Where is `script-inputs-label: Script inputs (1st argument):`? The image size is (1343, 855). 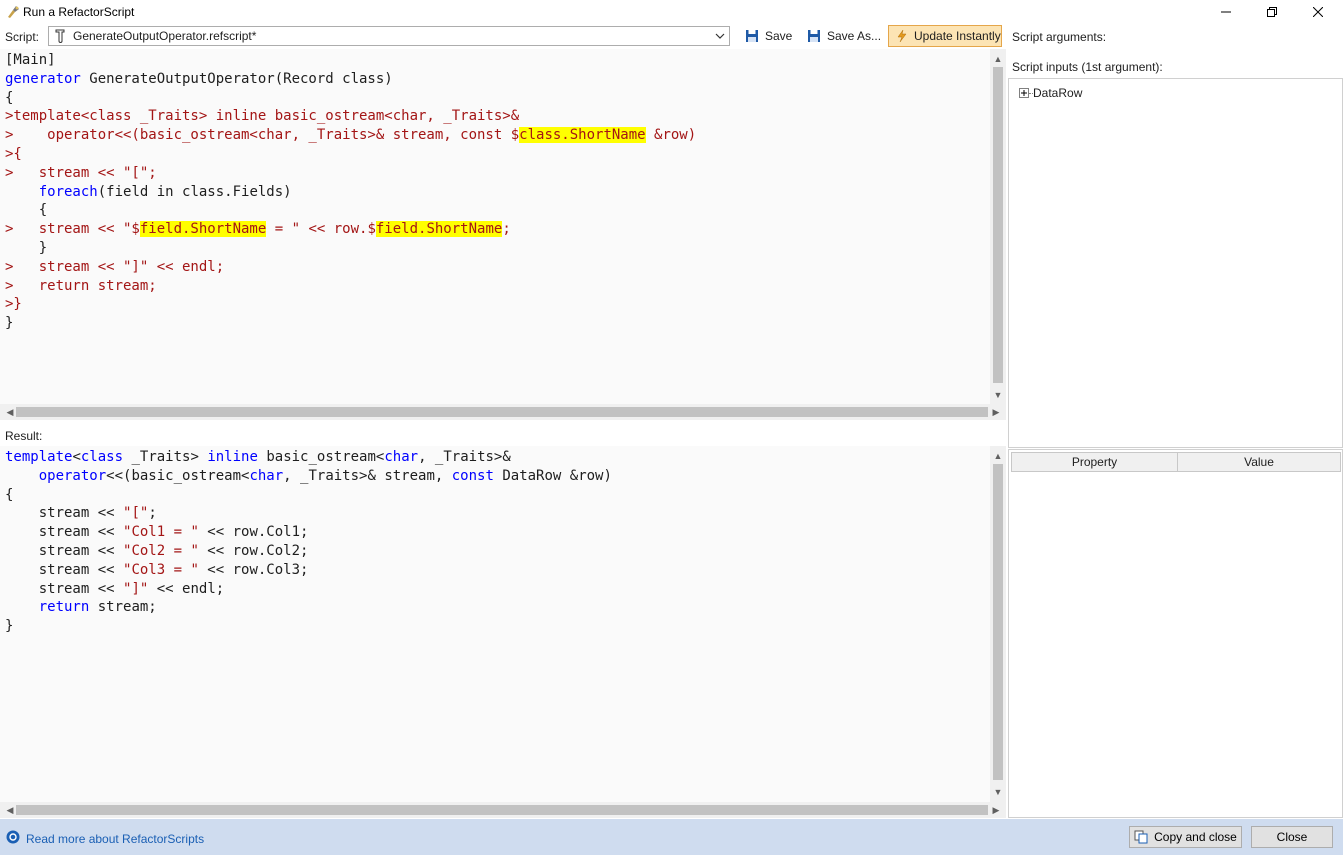
script-inputs-label: Script inputs (1st argument): is located at coordinates (1087, 67).